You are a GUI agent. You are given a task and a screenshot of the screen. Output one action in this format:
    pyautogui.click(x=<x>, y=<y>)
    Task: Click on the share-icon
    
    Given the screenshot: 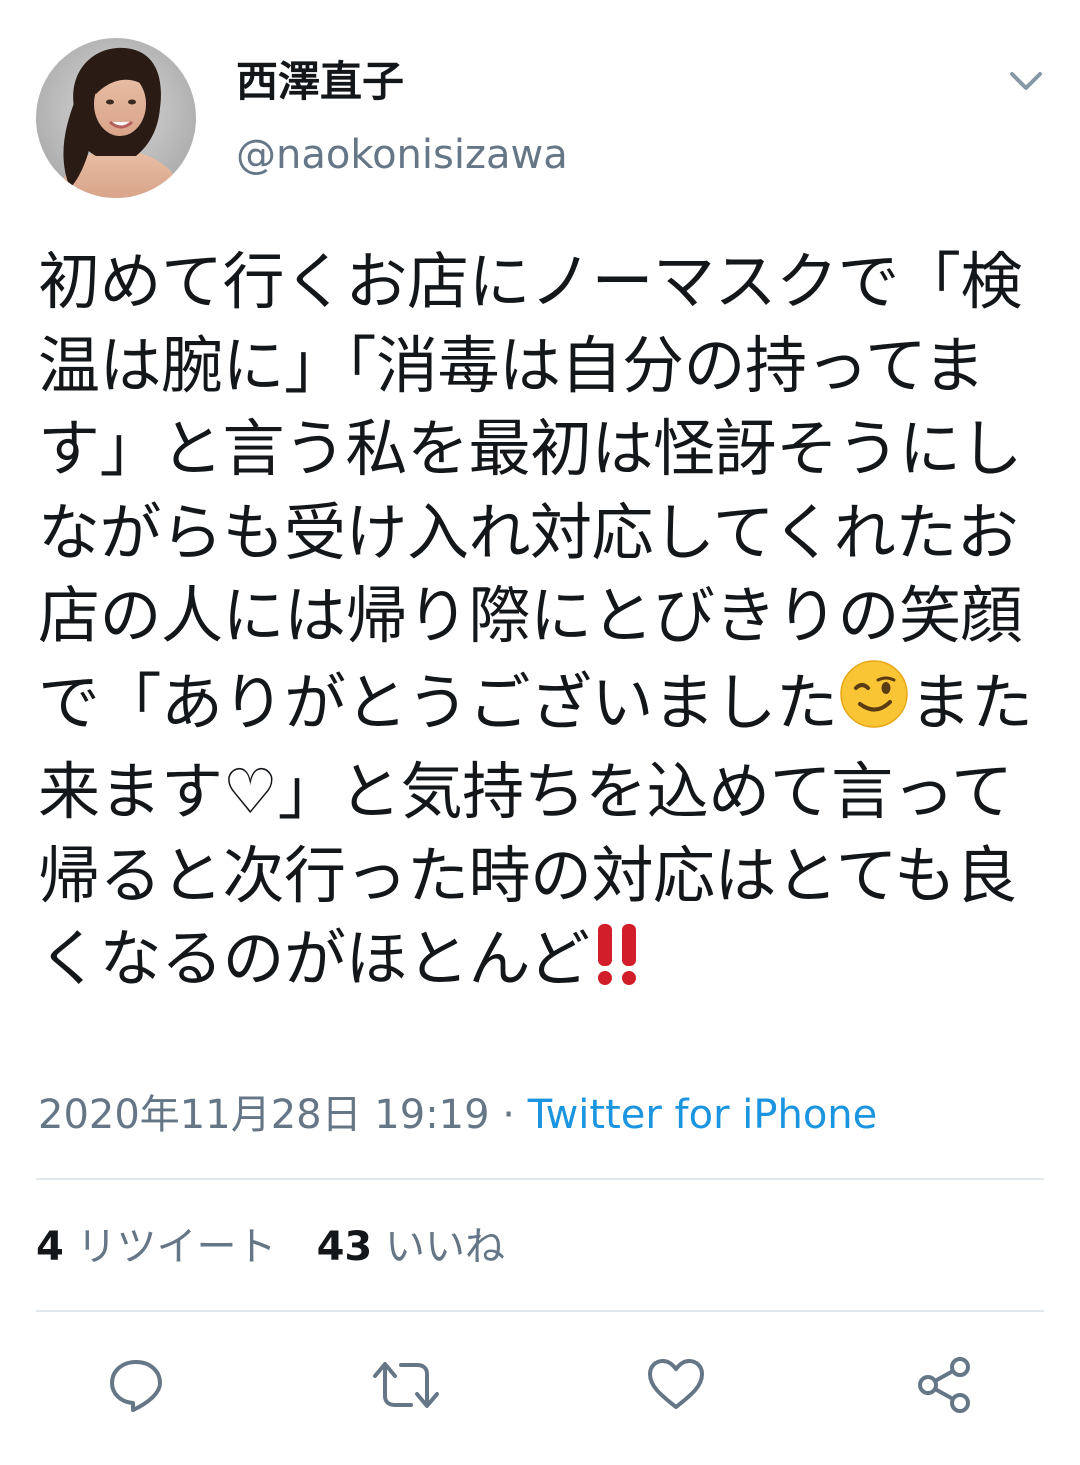 What is the action you would take?
    pyautogui.click(x=944, y=1385)
    